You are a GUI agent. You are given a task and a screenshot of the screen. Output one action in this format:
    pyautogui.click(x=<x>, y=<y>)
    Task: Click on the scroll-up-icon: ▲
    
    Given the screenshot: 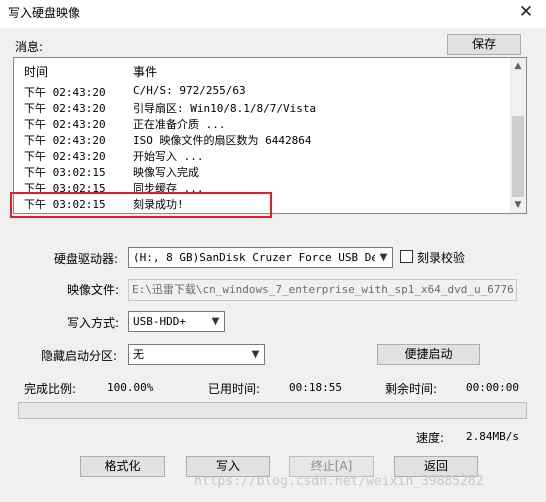 What is the action you would take?
    pyautogui.click(x=518, y=66)
    